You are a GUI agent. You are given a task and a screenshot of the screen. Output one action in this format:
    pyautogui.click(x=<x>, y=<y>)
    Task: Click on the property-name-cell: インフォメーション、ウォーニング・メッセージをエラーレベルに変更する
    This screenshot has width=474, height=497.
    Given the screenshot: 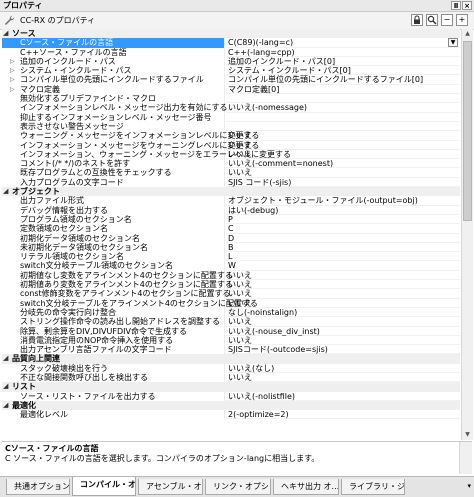 What is the action you would take?
    pyautogui.click(x=146, y=154)
    